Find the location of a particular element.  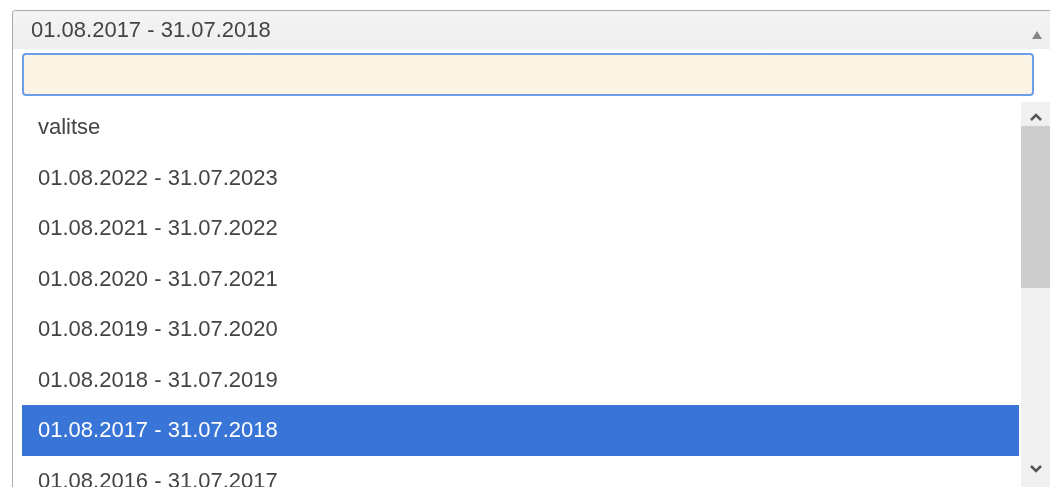

scrollbar is located at coordinates (1035, 294).